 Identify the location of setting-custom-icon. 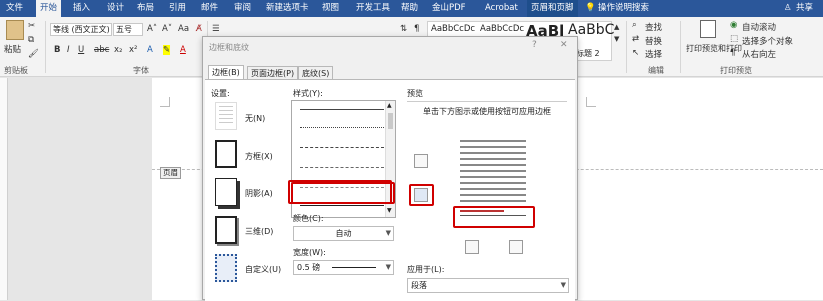
(226, 268).